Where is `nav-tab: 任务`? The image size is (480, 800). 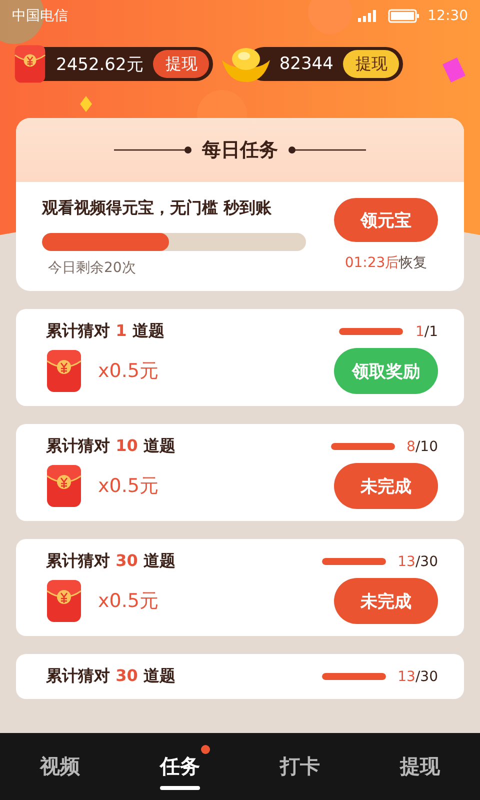
nav-tab: 任务 is located at coordinates (180, 766).